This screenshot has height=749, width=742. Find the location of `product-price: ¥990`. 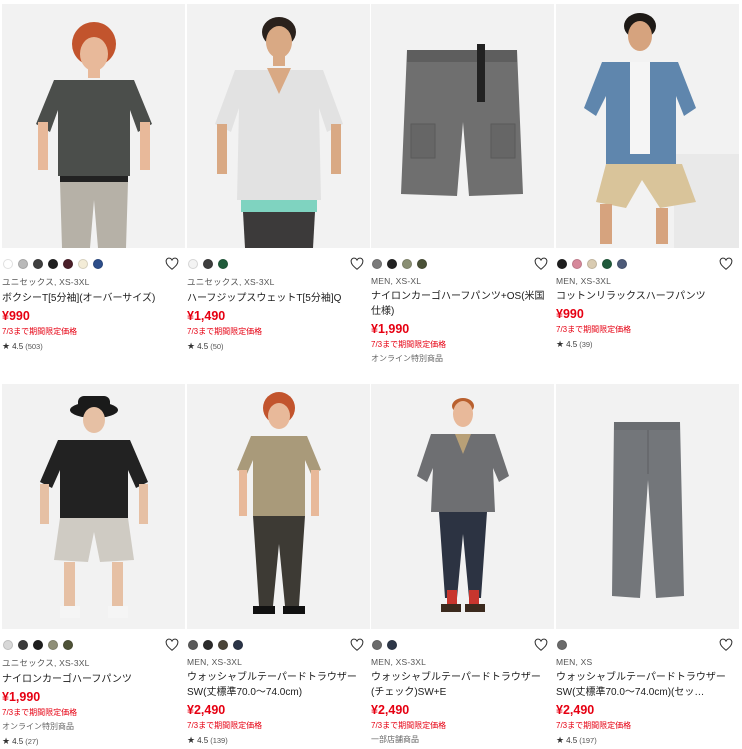

product-price: ¥990 is located at coordinates (570, 314).